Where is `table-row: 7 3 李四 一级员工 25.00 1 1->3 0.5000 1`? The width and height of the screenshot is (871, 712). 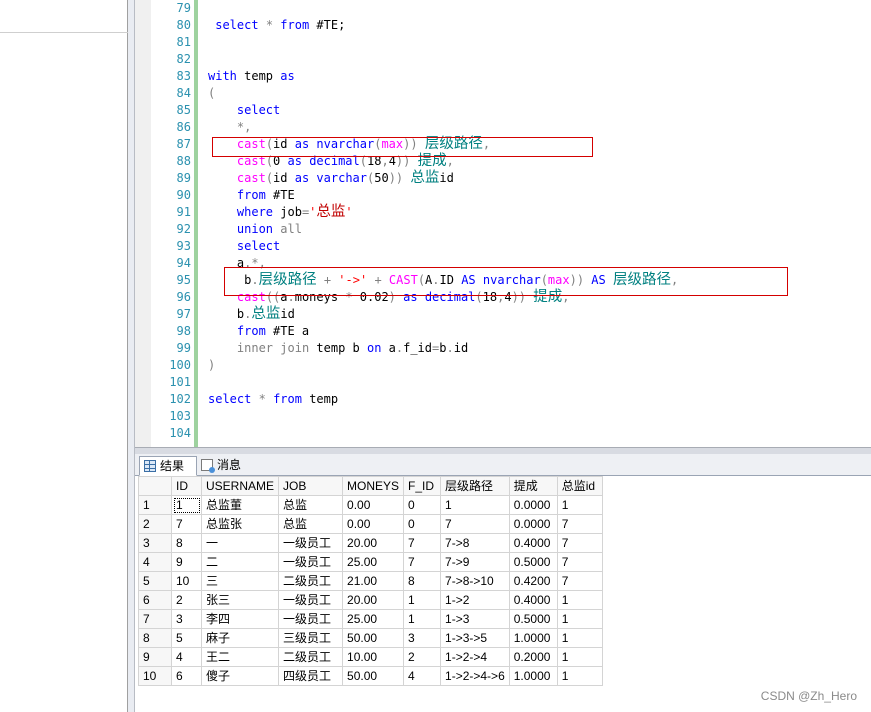
table-row: 7 3 李四 一级员工 25.00 1 1->3 0.5000 1 is located at coordinates (370, 619).